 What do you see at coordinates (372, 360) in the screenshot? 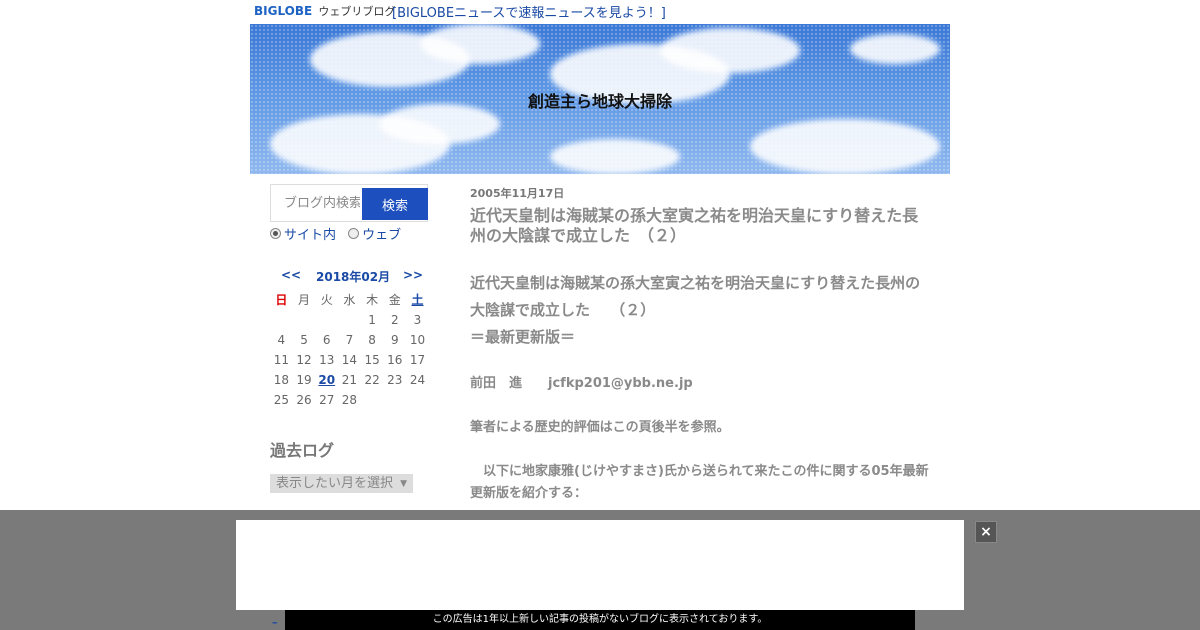
I see `calendar-day: 15` at bounding box center [372, 360].